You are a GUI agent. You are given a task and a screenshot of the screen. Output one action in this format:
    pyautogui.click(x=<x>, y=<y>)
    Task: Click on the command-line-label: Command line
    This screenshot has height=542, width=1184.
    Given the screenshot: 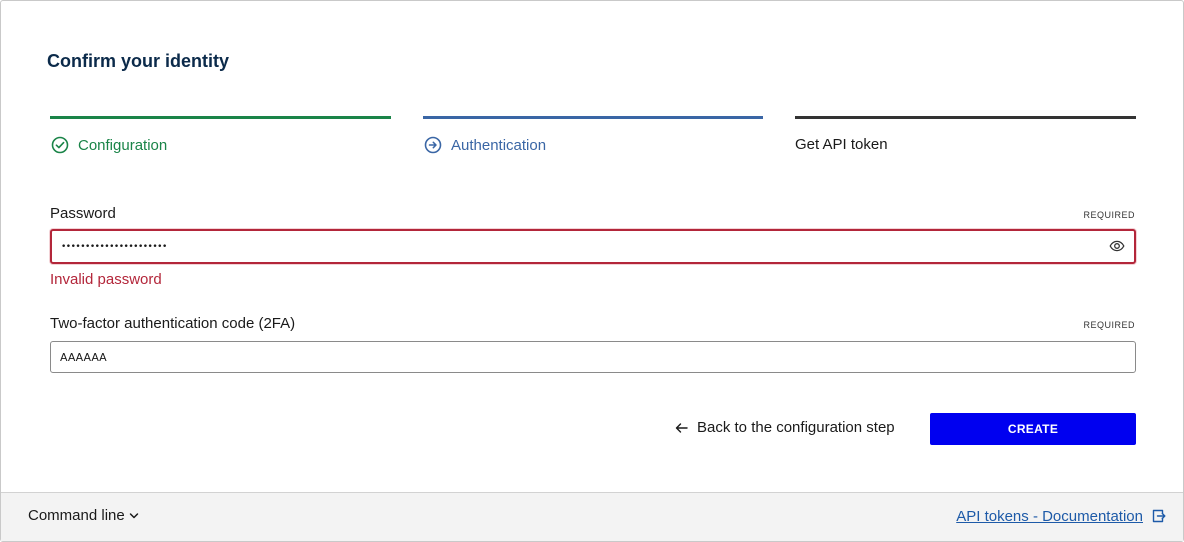 What is the action you would take?
    pyautogui.click(x=76, y=515)
    